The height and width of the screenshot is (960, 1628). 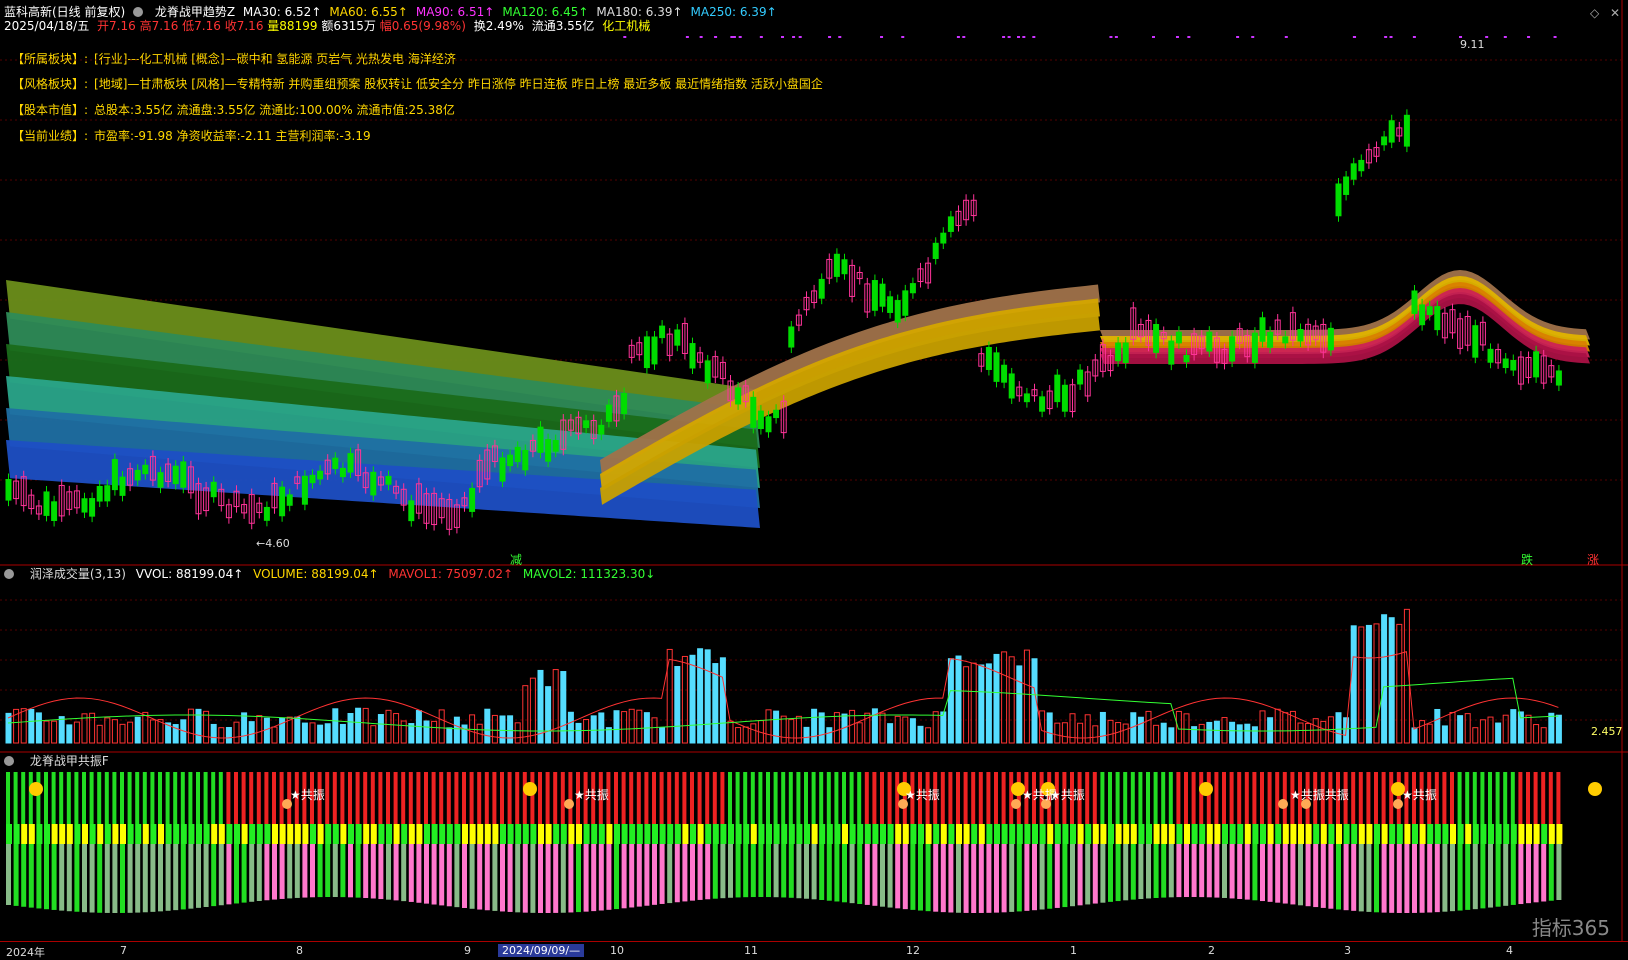 What do you see at coordinates (516, 560) in the screenshot?
I see `reduce-marker: 减` at bounding box center [516, 560].